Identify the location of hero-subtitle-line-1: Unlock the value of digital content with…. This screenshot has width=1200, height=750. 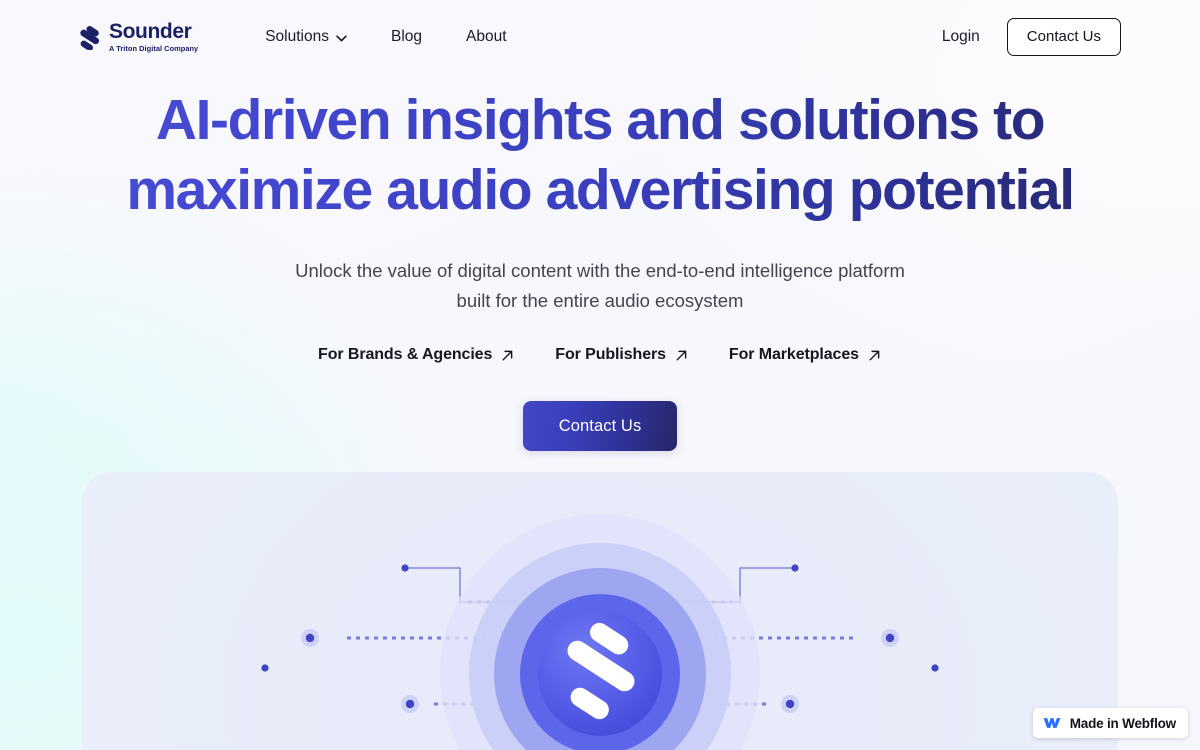
(600, 271).